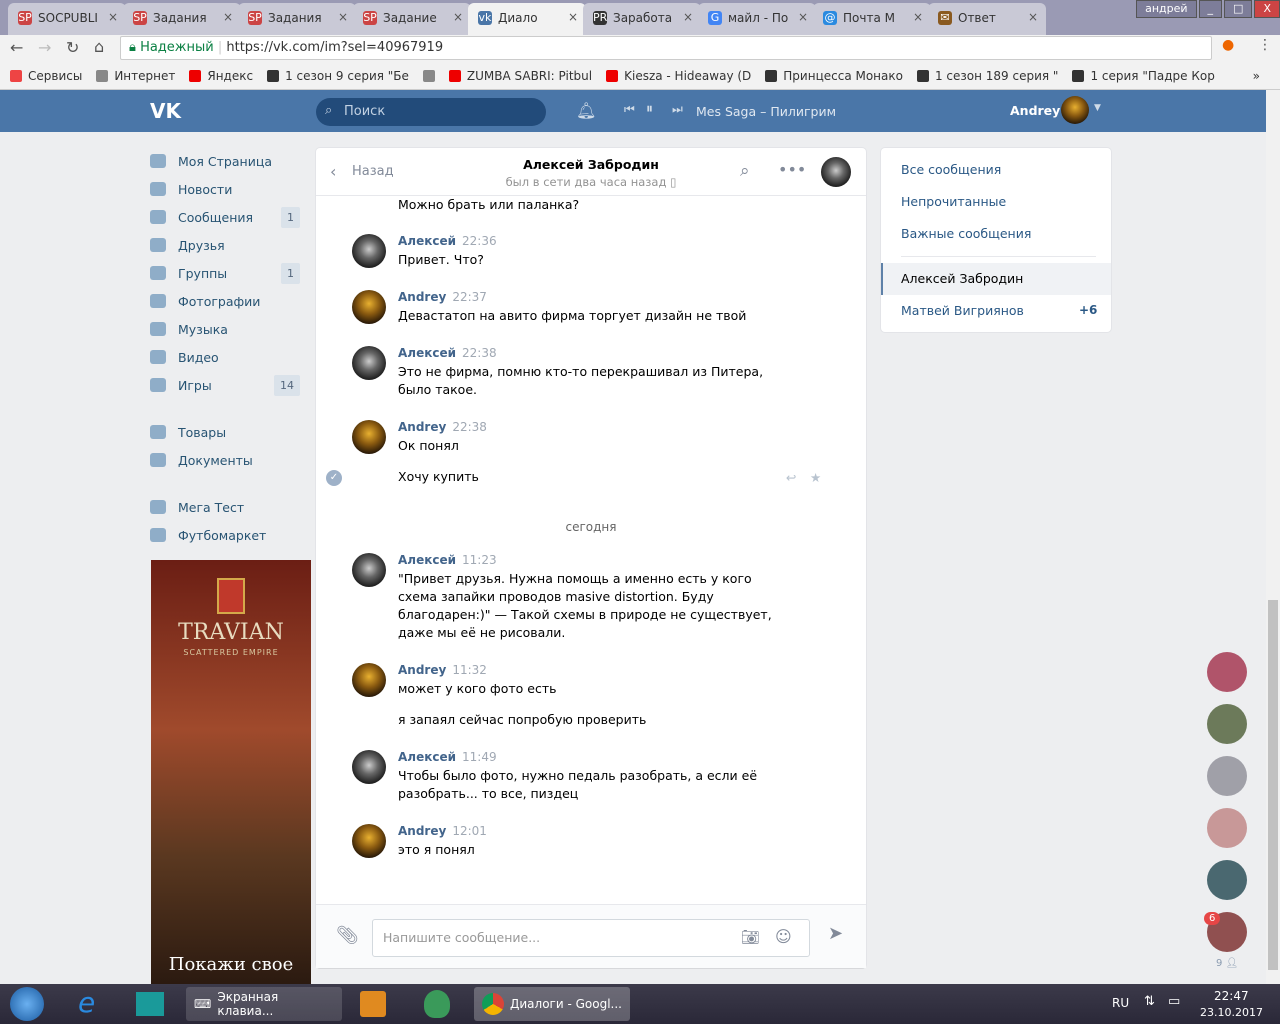 This screenshot has height=1024, width=1280. Describe the element at coordinates (1265, 45) in the screenshot. I see `menu-icon: ⋮` at that location.